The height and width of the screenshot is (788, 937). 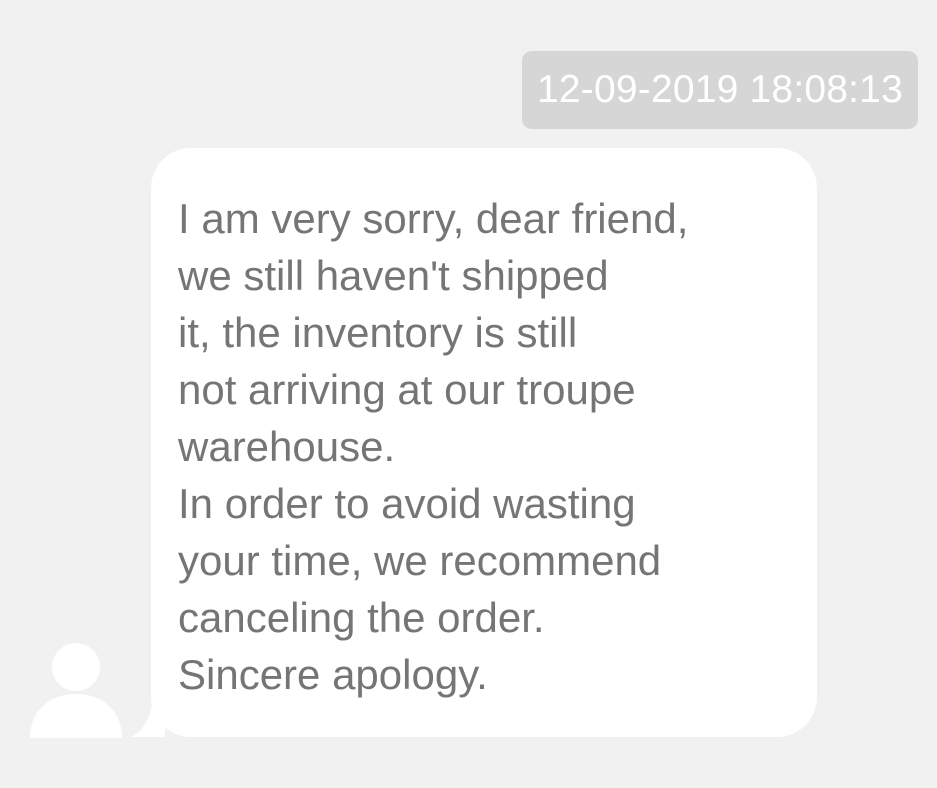 I want to click on message-line: not arriving at our troupe, so click(x=407, y=389).